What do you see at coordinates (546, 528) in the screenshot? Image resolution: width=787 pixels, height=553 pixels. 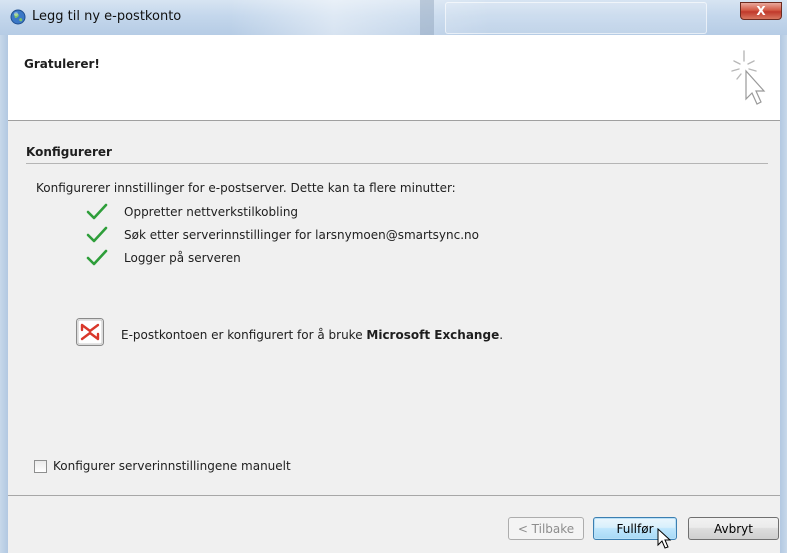 I see `back-button: < Tilbake` at bounding box center [546, 528].